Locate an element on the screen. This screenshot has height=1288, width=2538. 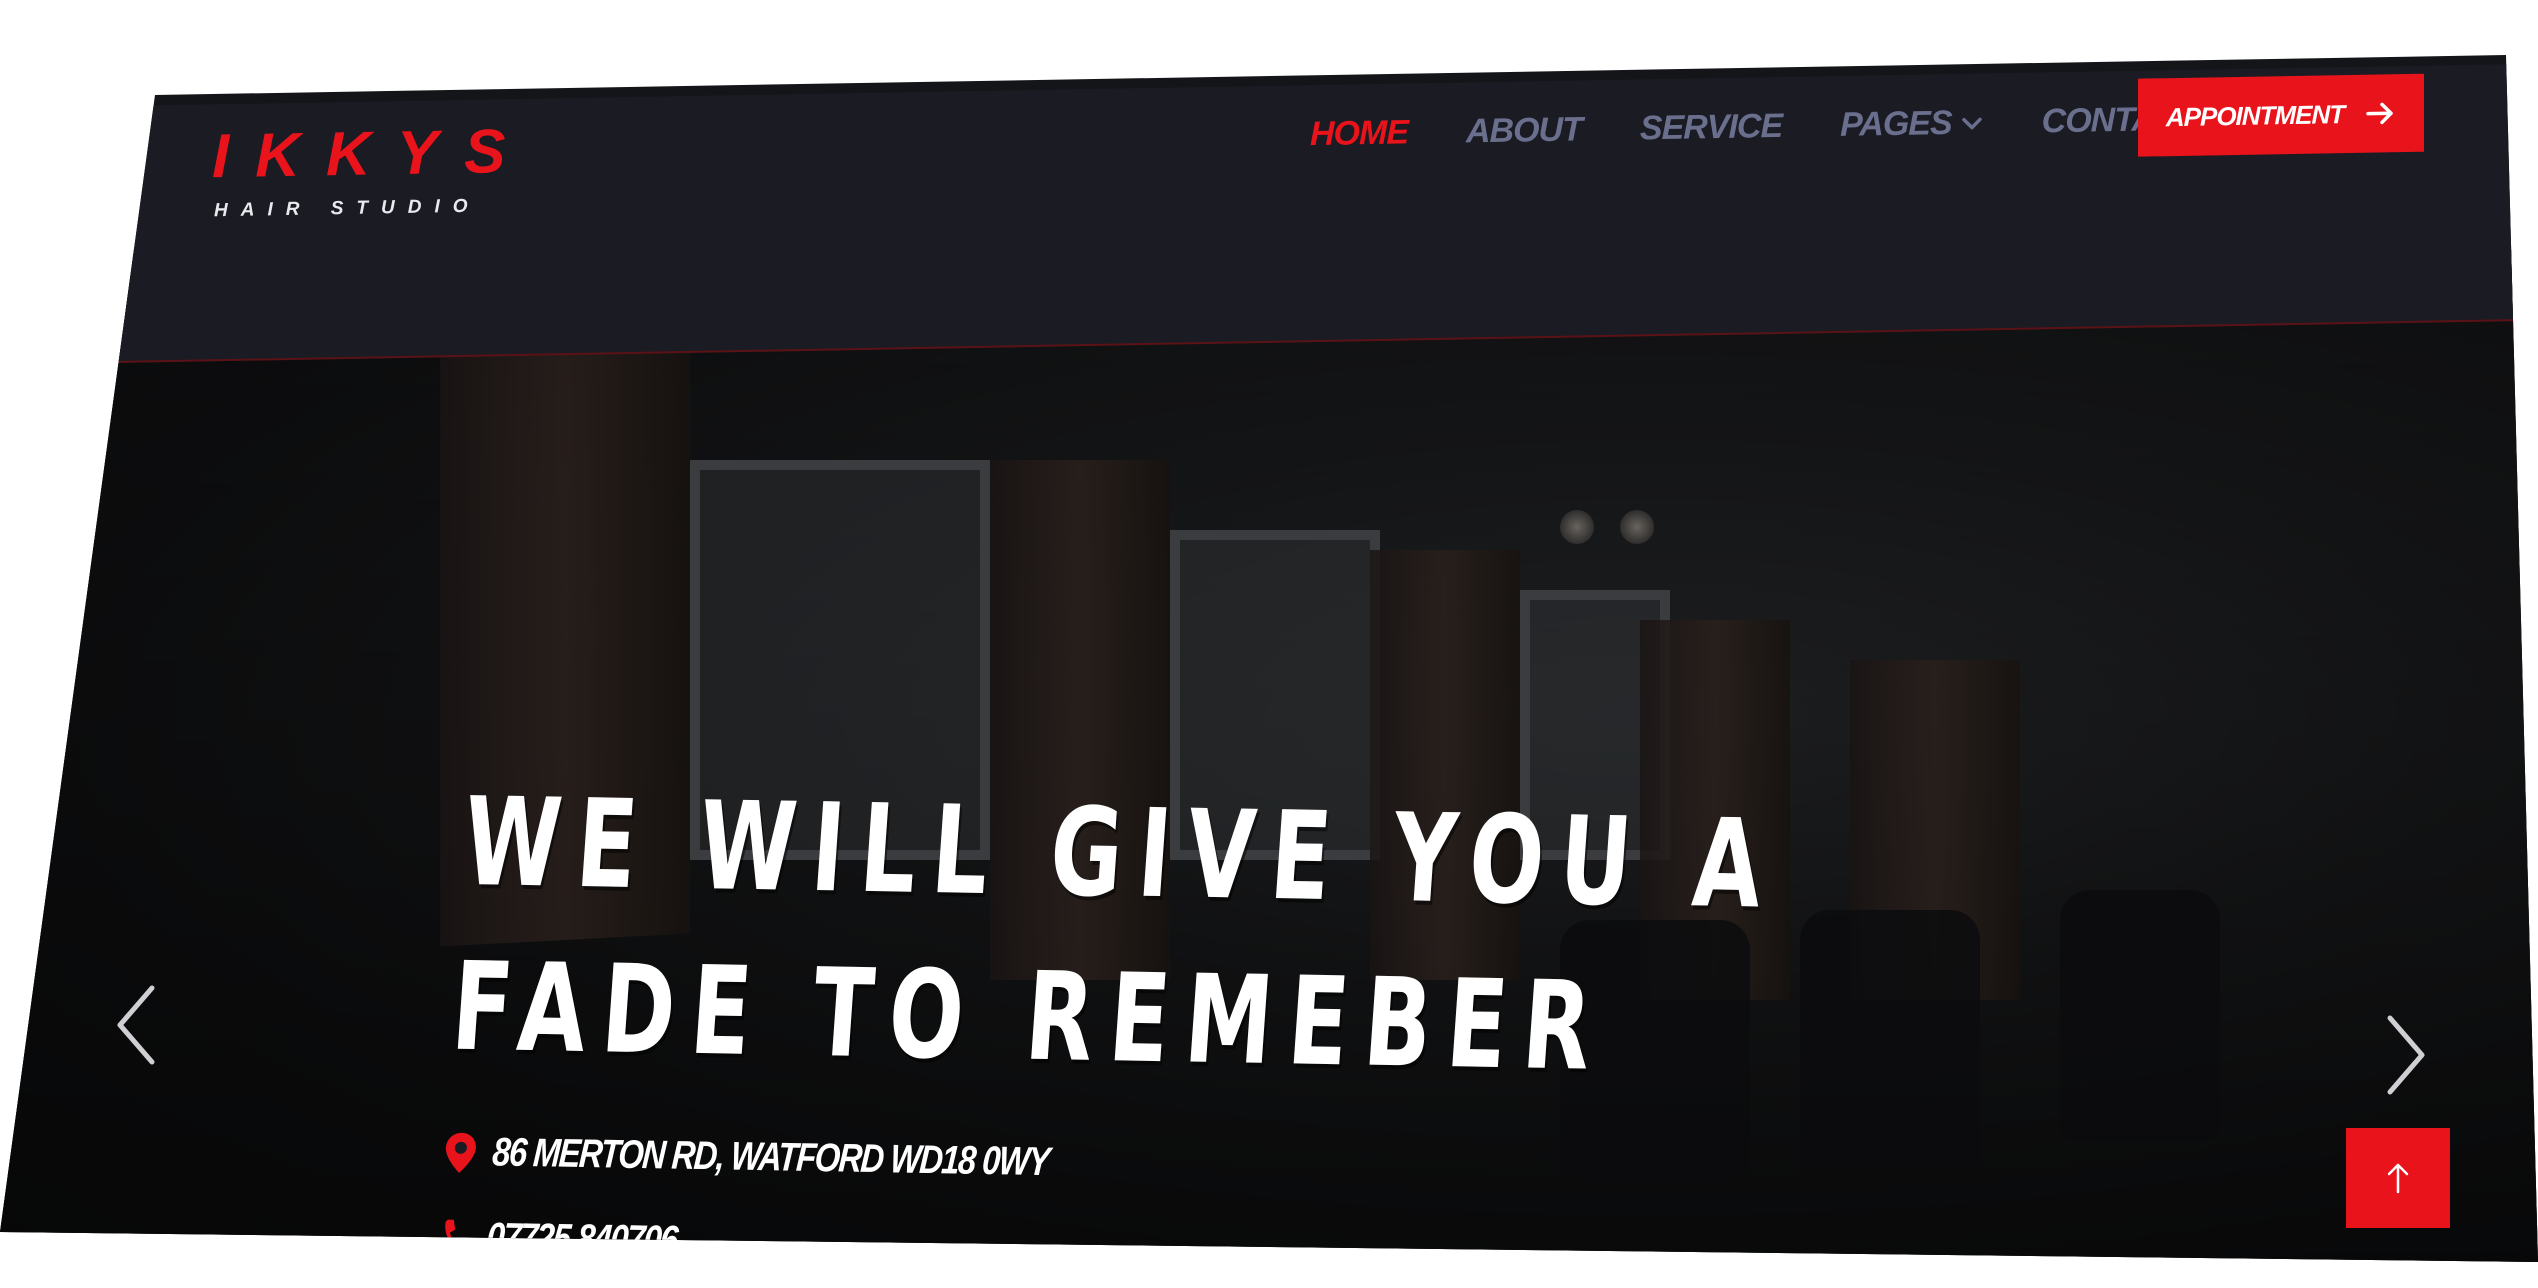
logo-tagline: HAIR STUDIO is located at coordinates (347, 208).